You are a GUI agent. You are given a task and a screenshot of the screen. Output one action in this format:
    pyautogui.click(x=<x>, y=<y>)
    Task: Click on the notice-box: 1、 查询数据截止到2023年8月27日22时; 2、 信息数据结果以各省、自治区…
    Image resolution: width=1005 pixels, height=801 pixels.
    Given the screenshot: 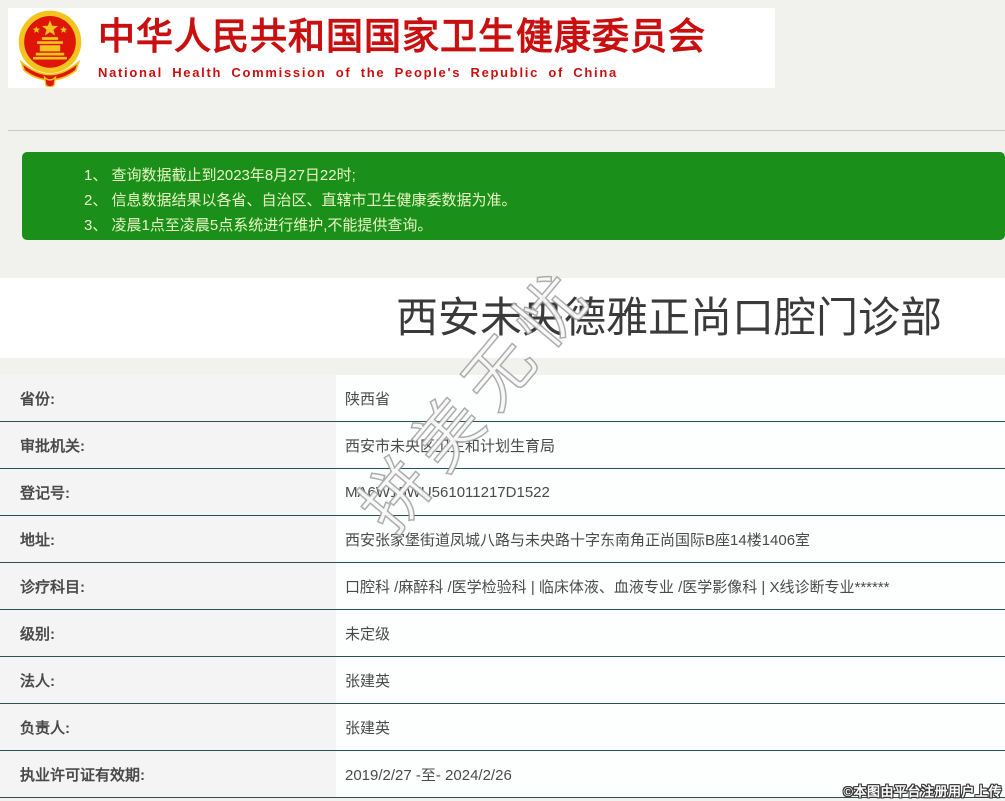 What is the action you would take?
    pyautogui.click(x=513, y=196)
    